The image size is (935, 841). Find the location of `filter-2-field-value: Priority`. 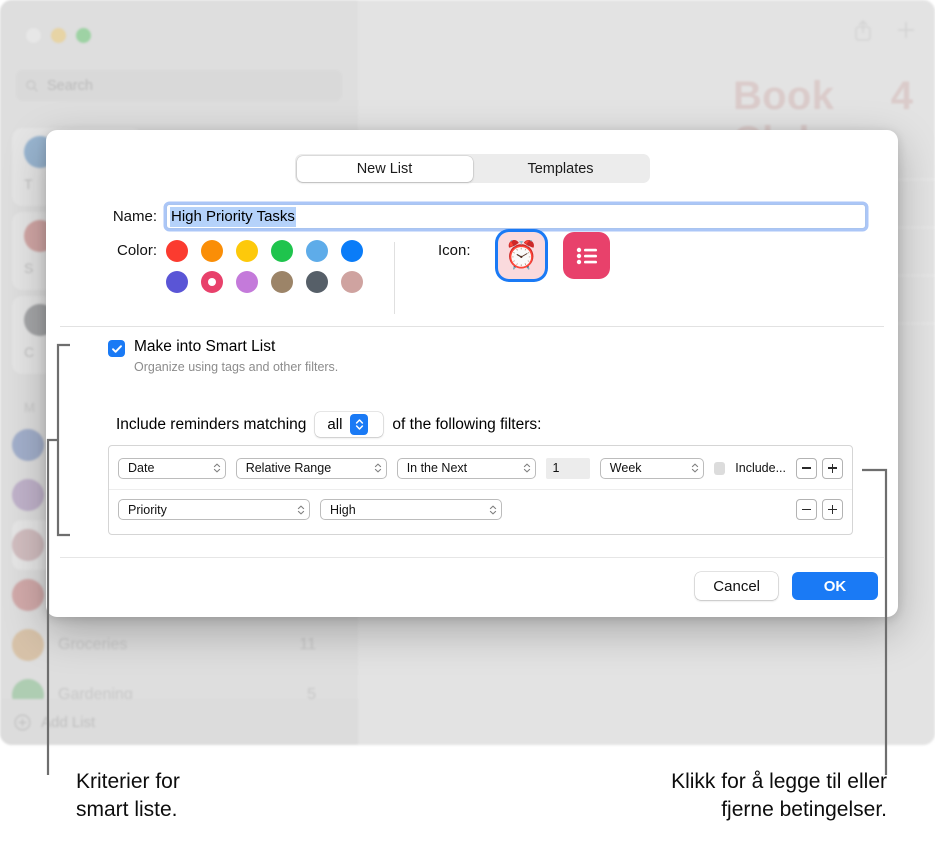

filter-2-field-value: Priority is located at coordinates (147, 509).